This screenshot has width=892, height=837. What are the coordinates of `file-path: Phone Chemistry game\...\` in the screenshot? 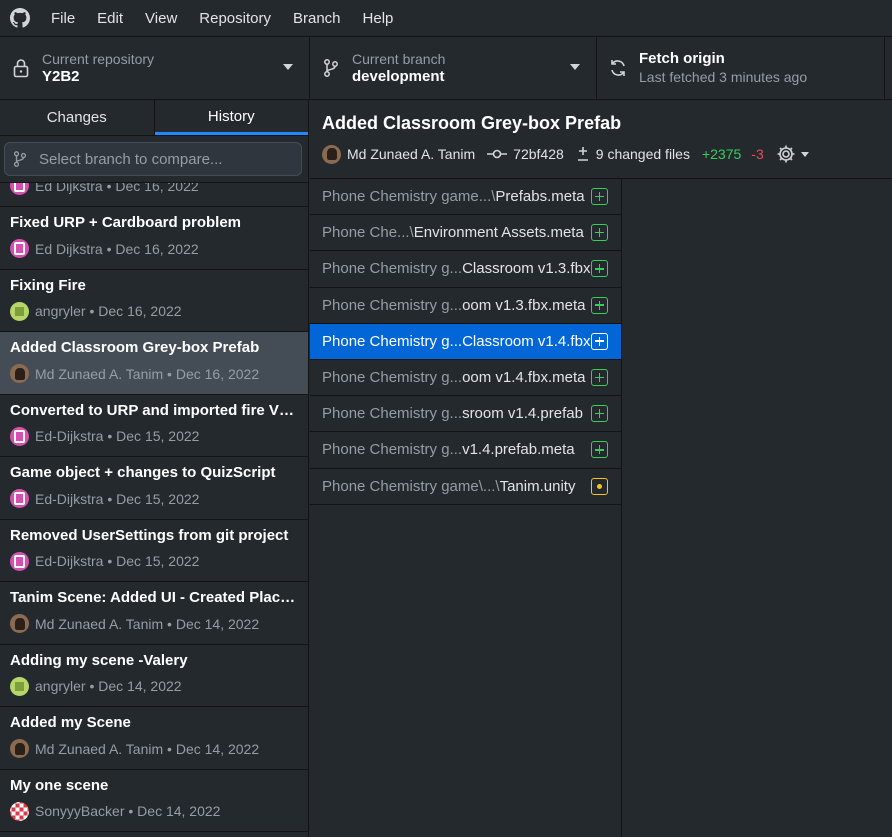 It's located at (411, 486).